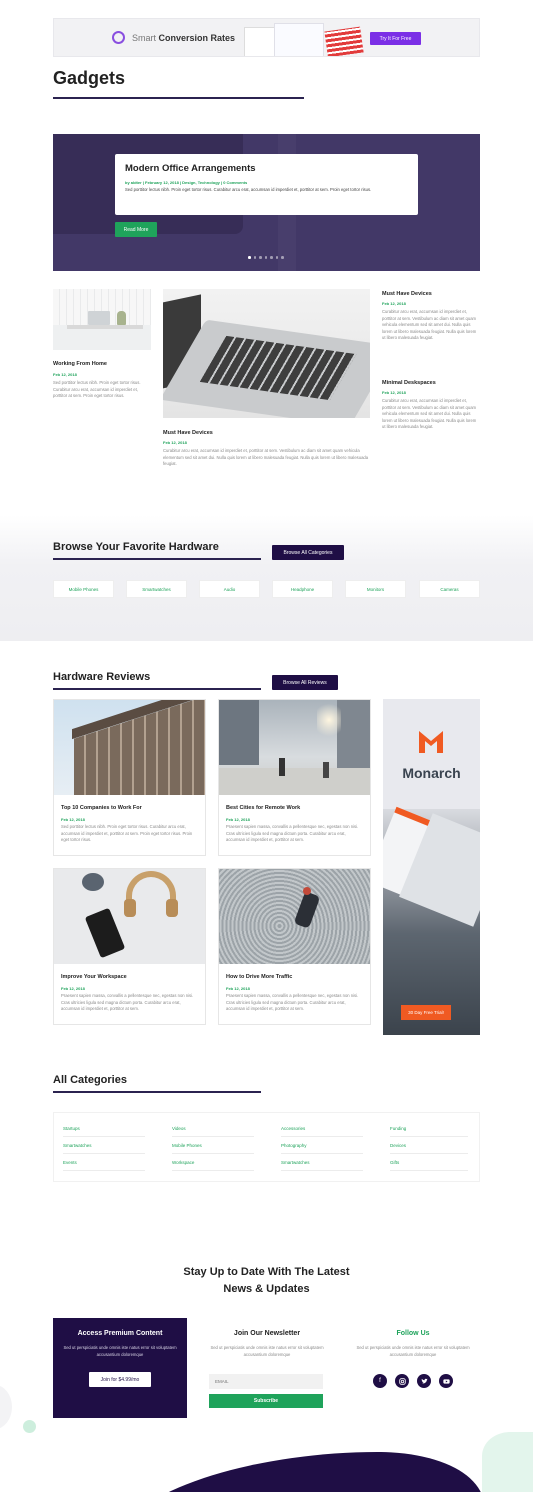  What do you see at coordinates (94, 977) in the screenshot?
I see `review-card-title: Improve Your Workspace` at bounding box center [94, 977].